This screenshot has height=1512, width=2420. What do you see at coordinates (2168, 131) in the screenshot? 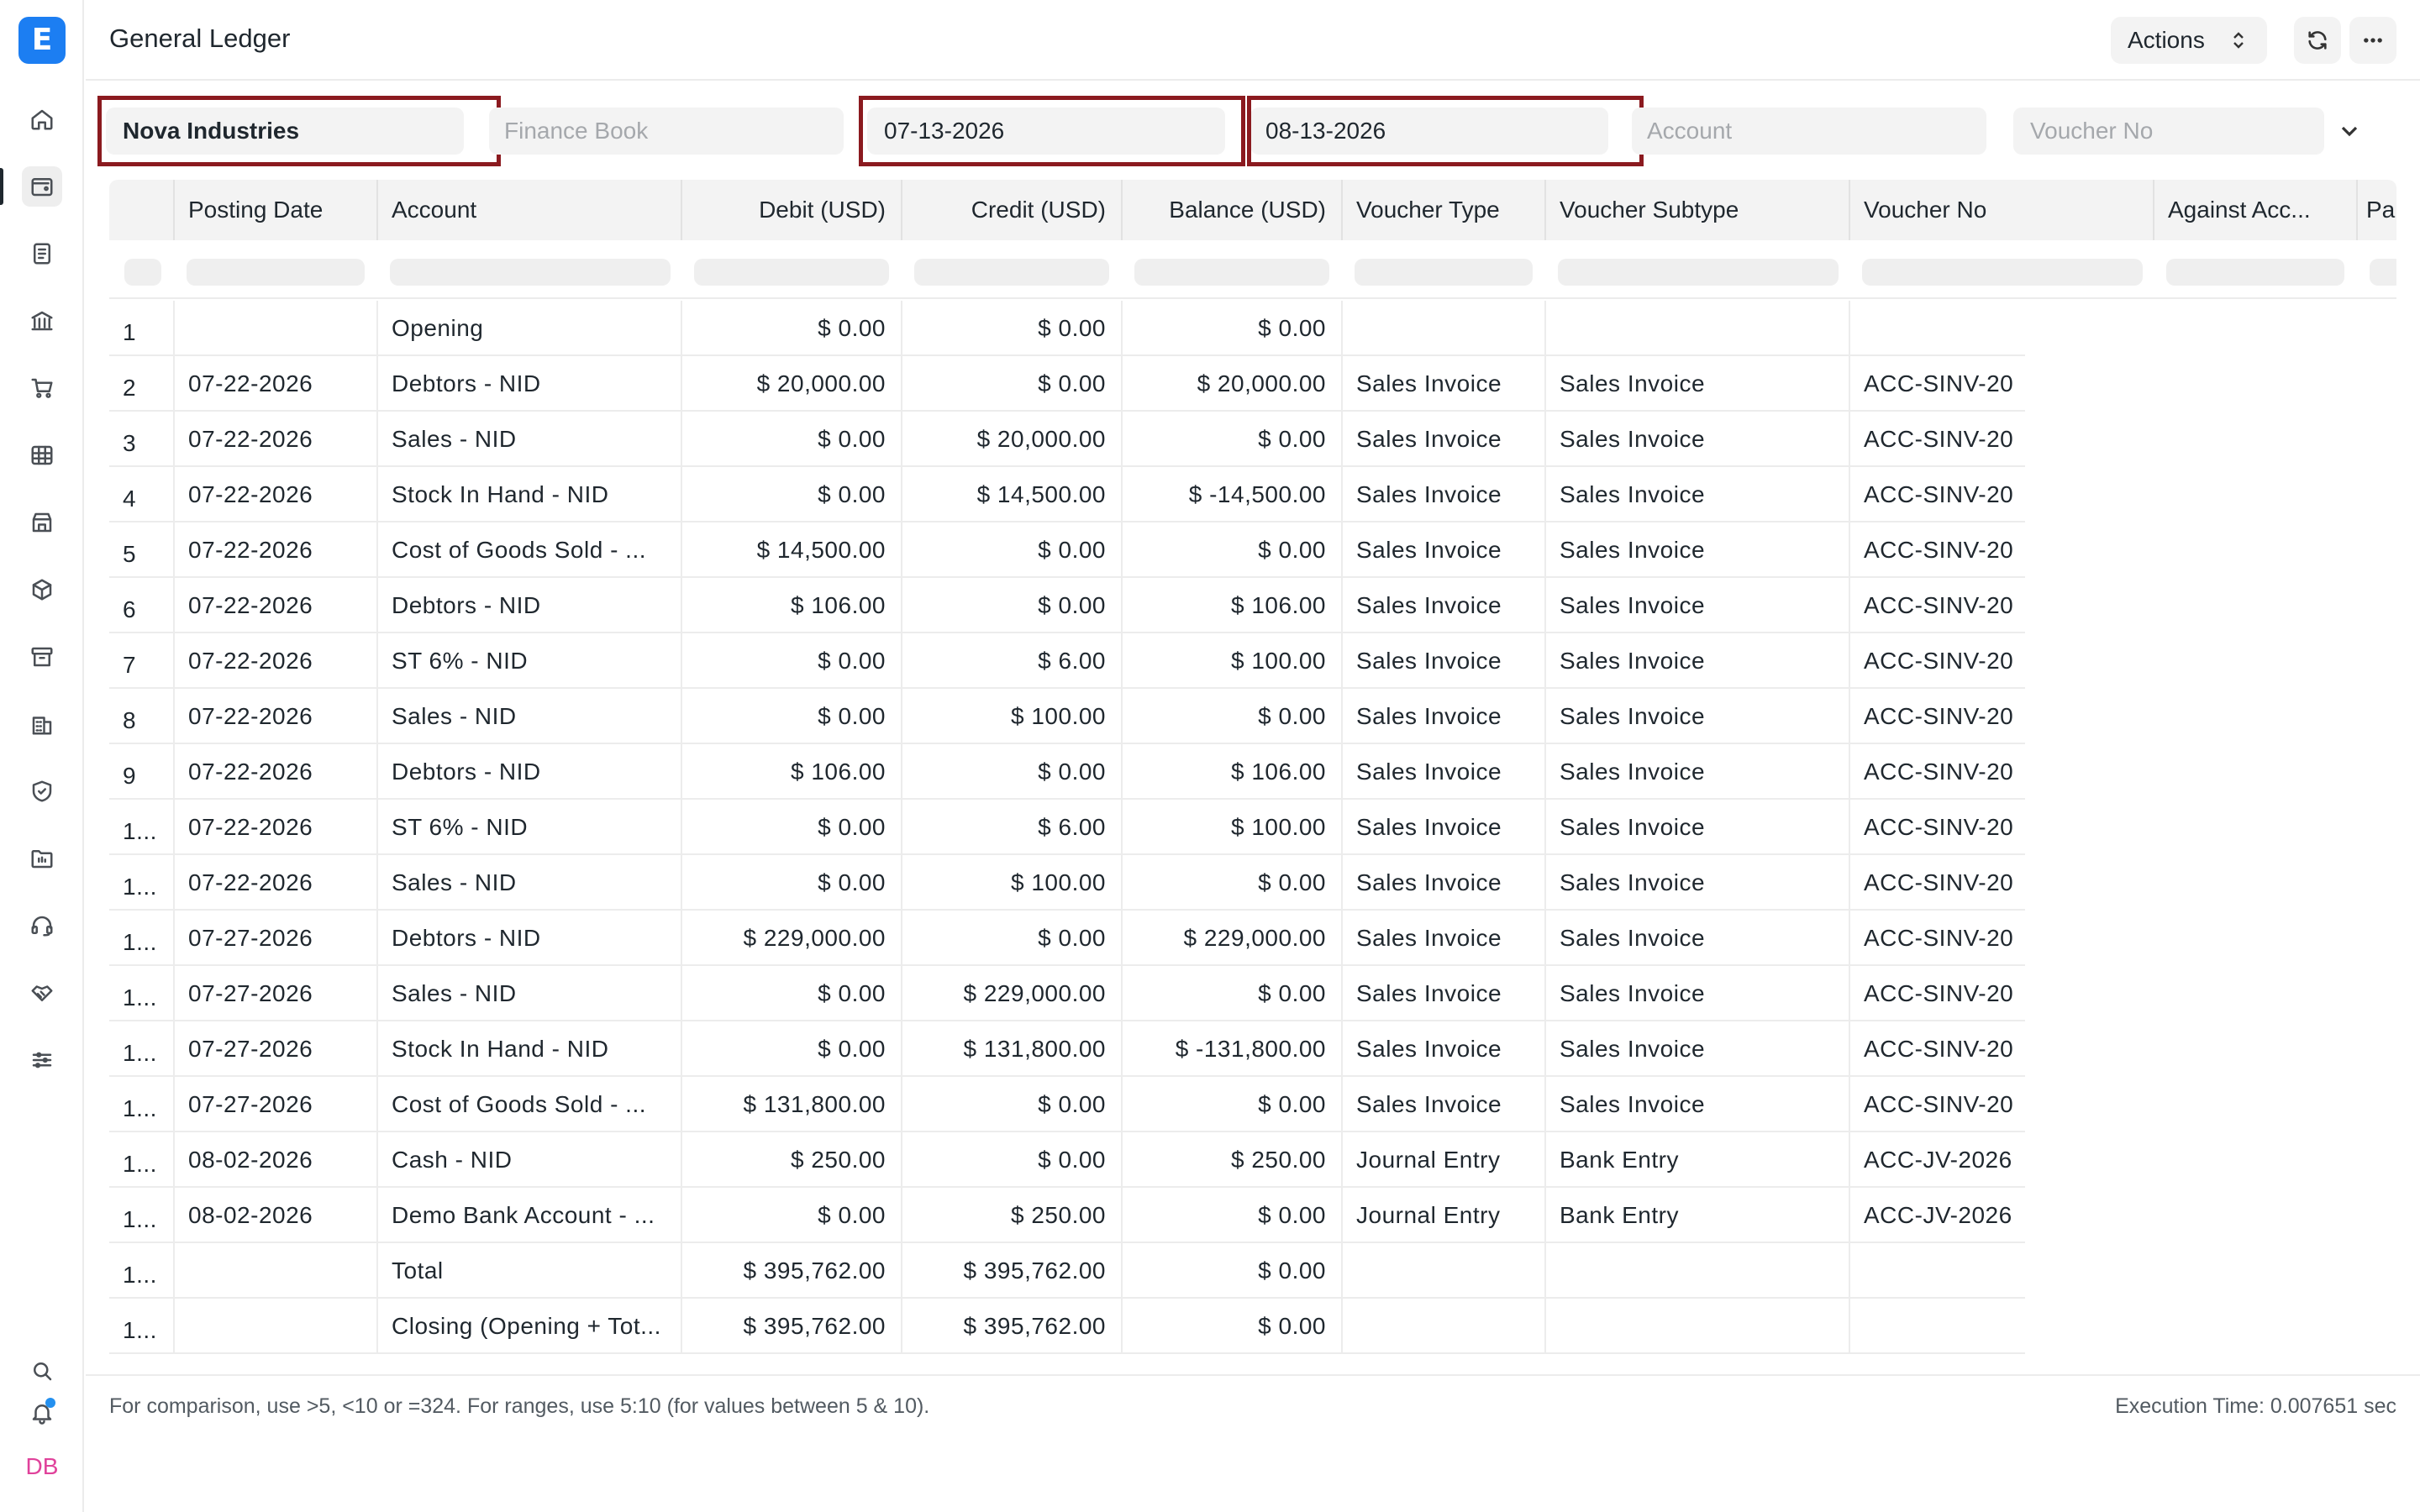
I see `voucher-no-filter: Voucher No` at bounding box center [2168, 131].